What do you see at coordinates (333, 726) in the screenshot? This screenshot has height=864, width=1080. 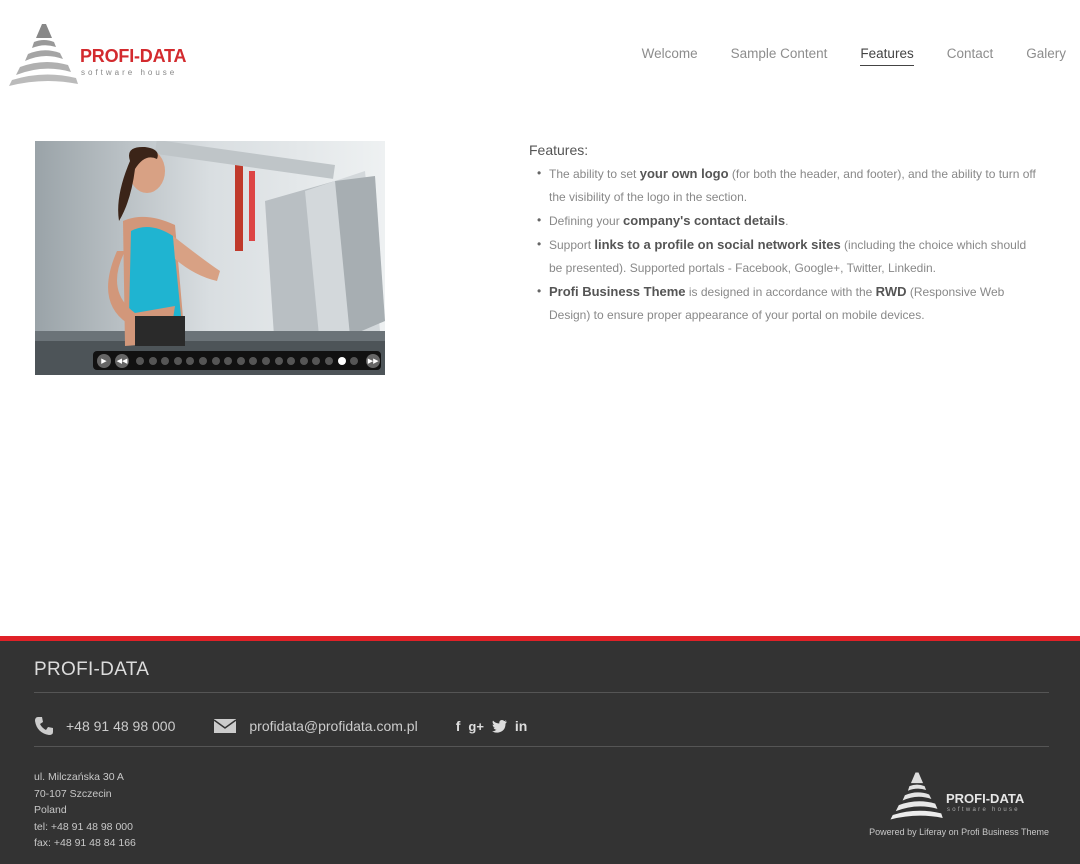 I see `footer-email-link: profidata@profidata.com.pl` at bounding box center [333, 726].